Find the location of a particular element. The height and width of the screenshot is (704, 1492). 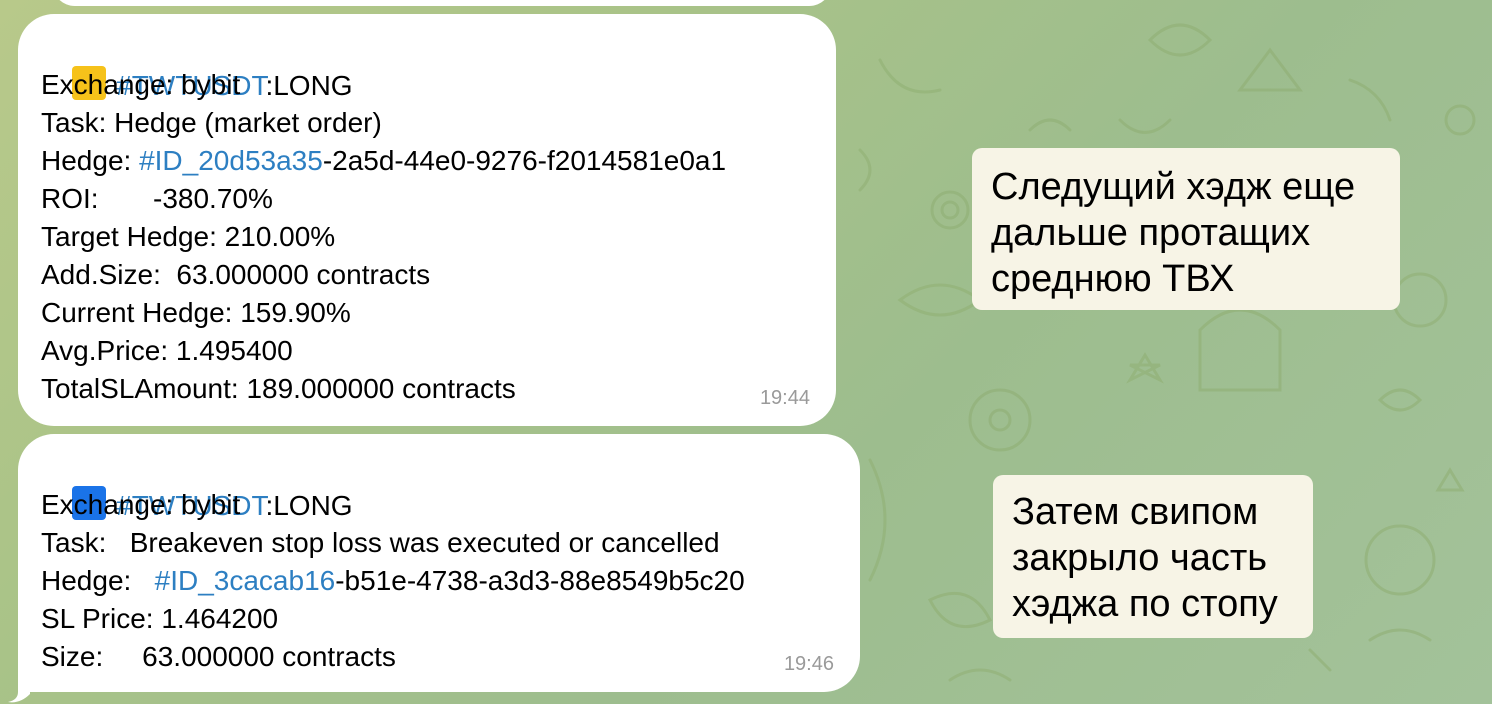

add-size-line: Add.Size: 63.000000 contracts is located at coordinates (236, 274).